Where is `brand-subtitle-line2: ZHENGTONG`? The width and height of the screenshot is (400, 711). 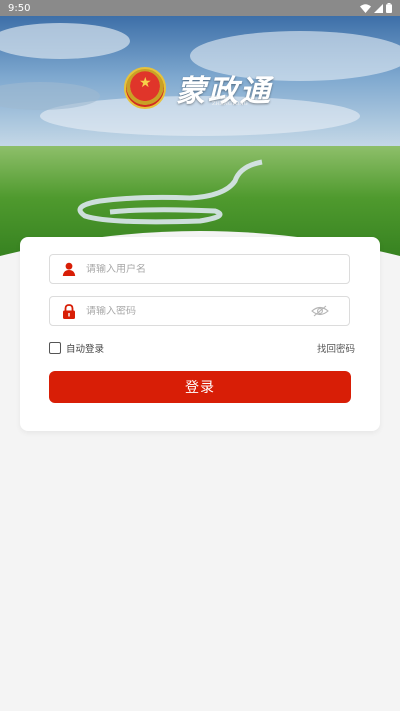
brand-subtitle-line2: ZHENGTONG is located at coordinates (230, 104).